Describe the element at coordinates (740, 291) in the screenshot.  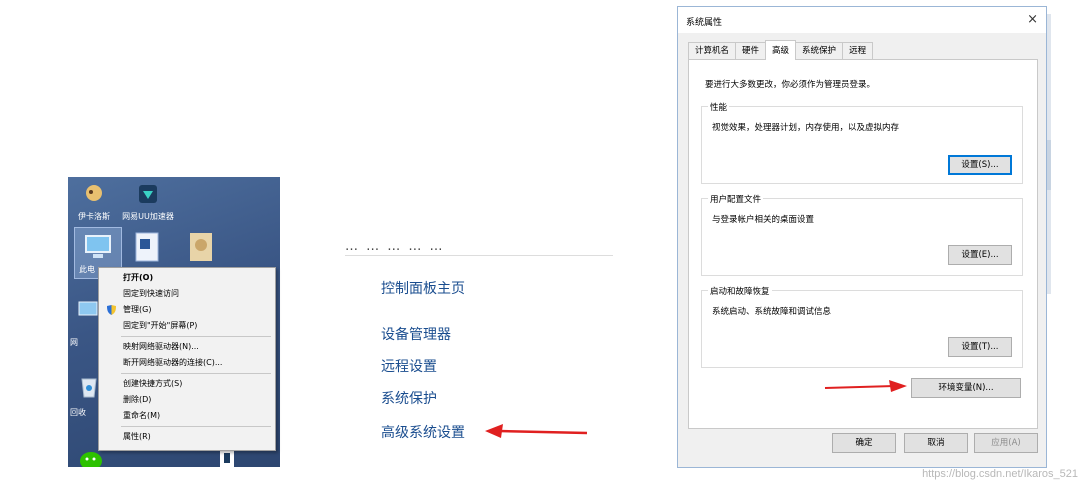
I see `group-title: 启动和故障恢复` at that location.